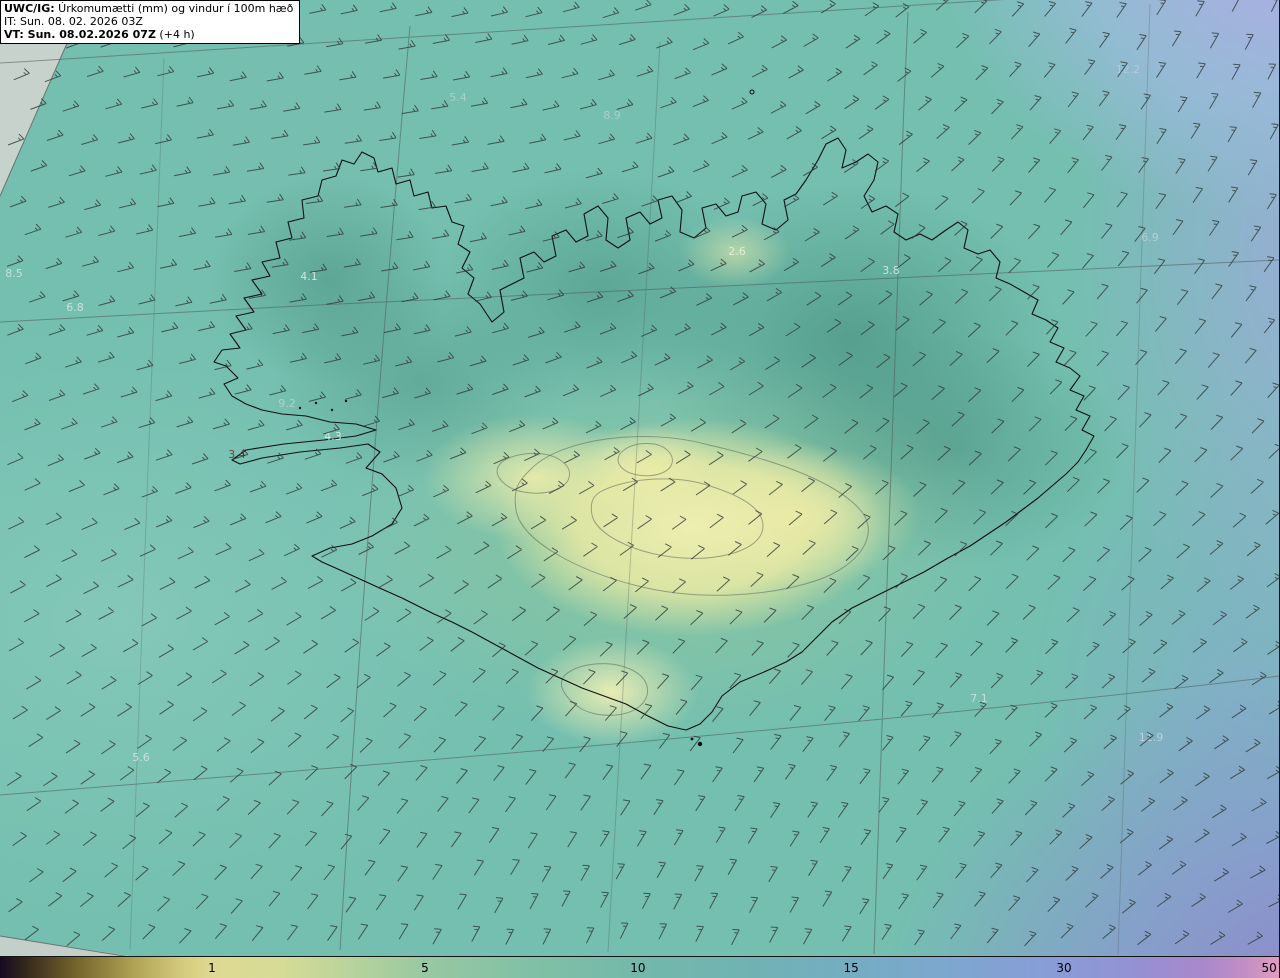  I want to click on colorbar-tick-label: 10, so click(638, 968).